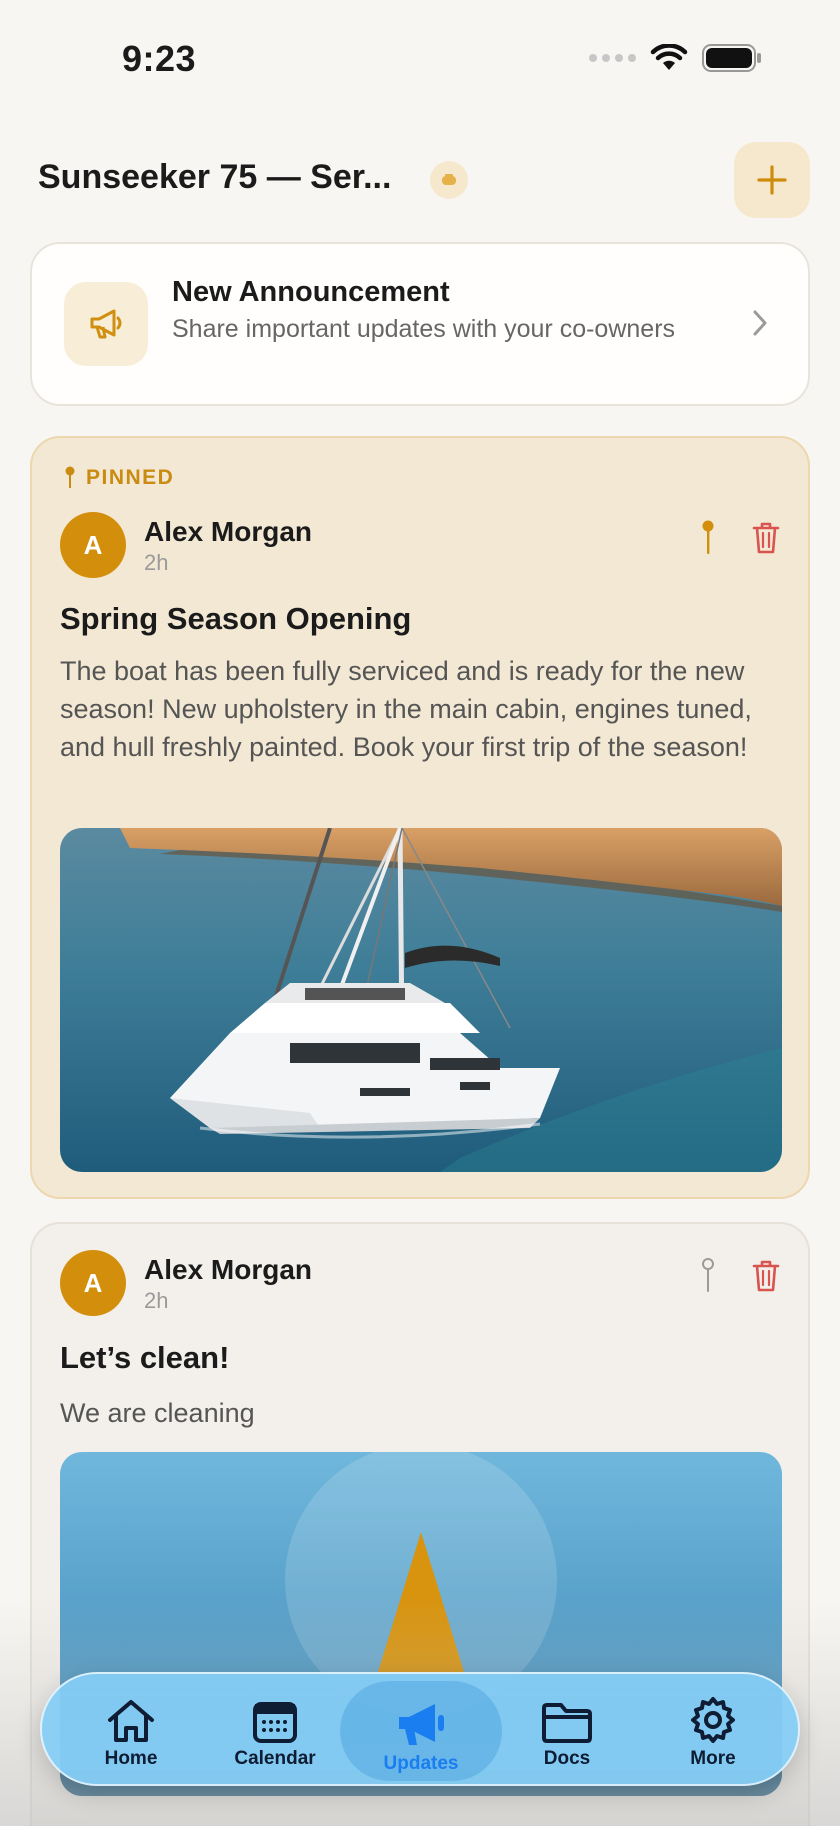 The width and height of the screenshot is (840, 1826). What do you see at coordinates (449, 180) in the screenshot?
I see `boat-badge-icon` at bounding box center [449, 180].